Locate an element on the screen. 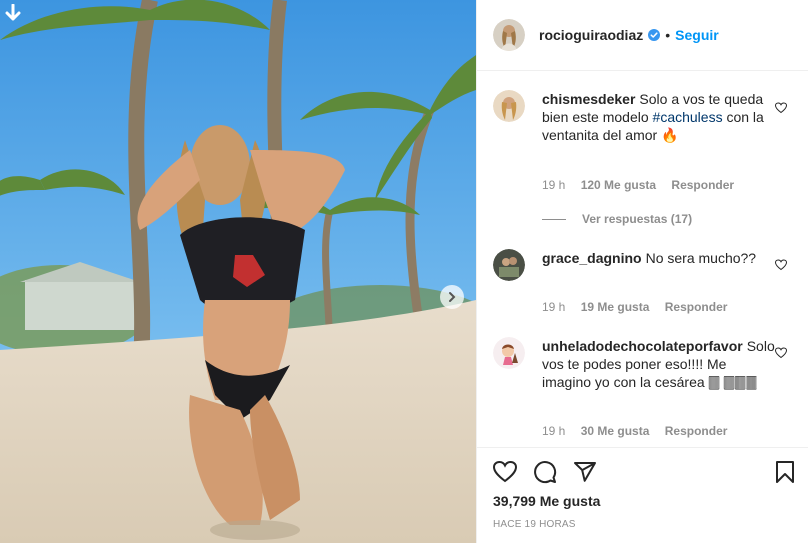  post-header: rocioguiraodiaz • Seguir is located at coordinates (642, 35).